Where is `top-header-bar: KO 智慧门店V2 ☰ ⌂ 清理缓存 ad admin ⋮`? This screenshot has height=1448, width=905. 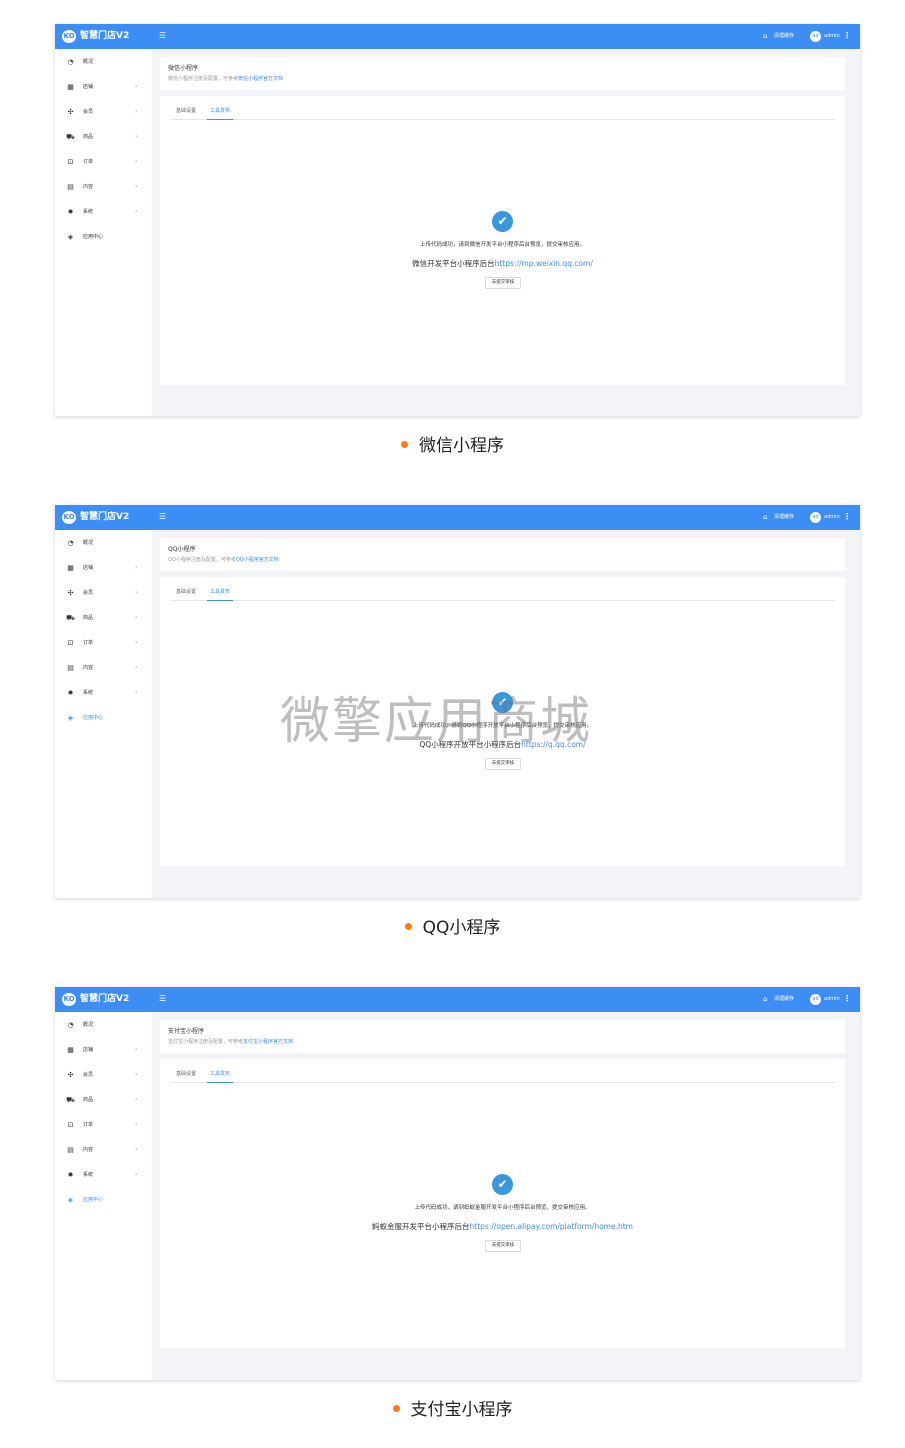 top-header-bar: KO 智慧门店V2 ☰ ⌂ 清理缓存 ad admin ⋮ is located at coordinates (457, 517).